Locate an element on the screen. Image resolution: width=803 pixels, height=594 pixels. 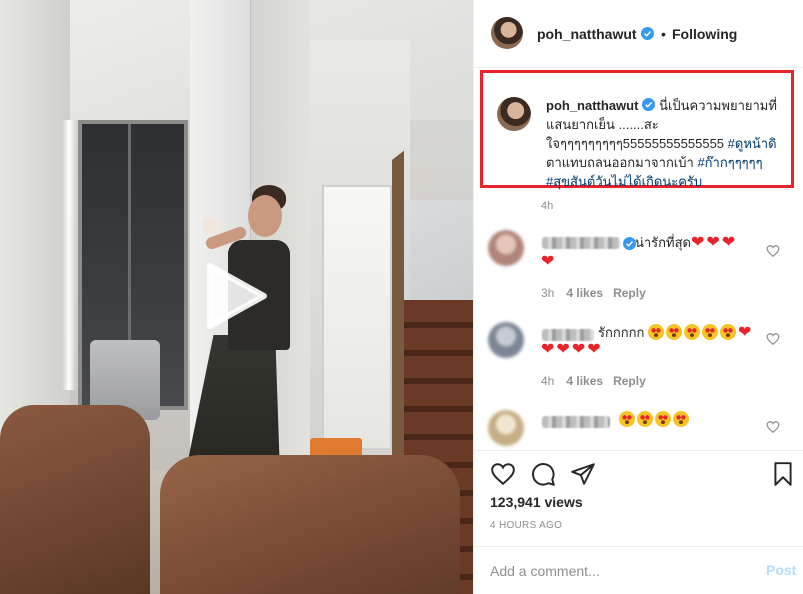
video-light is located at coordinates (69, 255).